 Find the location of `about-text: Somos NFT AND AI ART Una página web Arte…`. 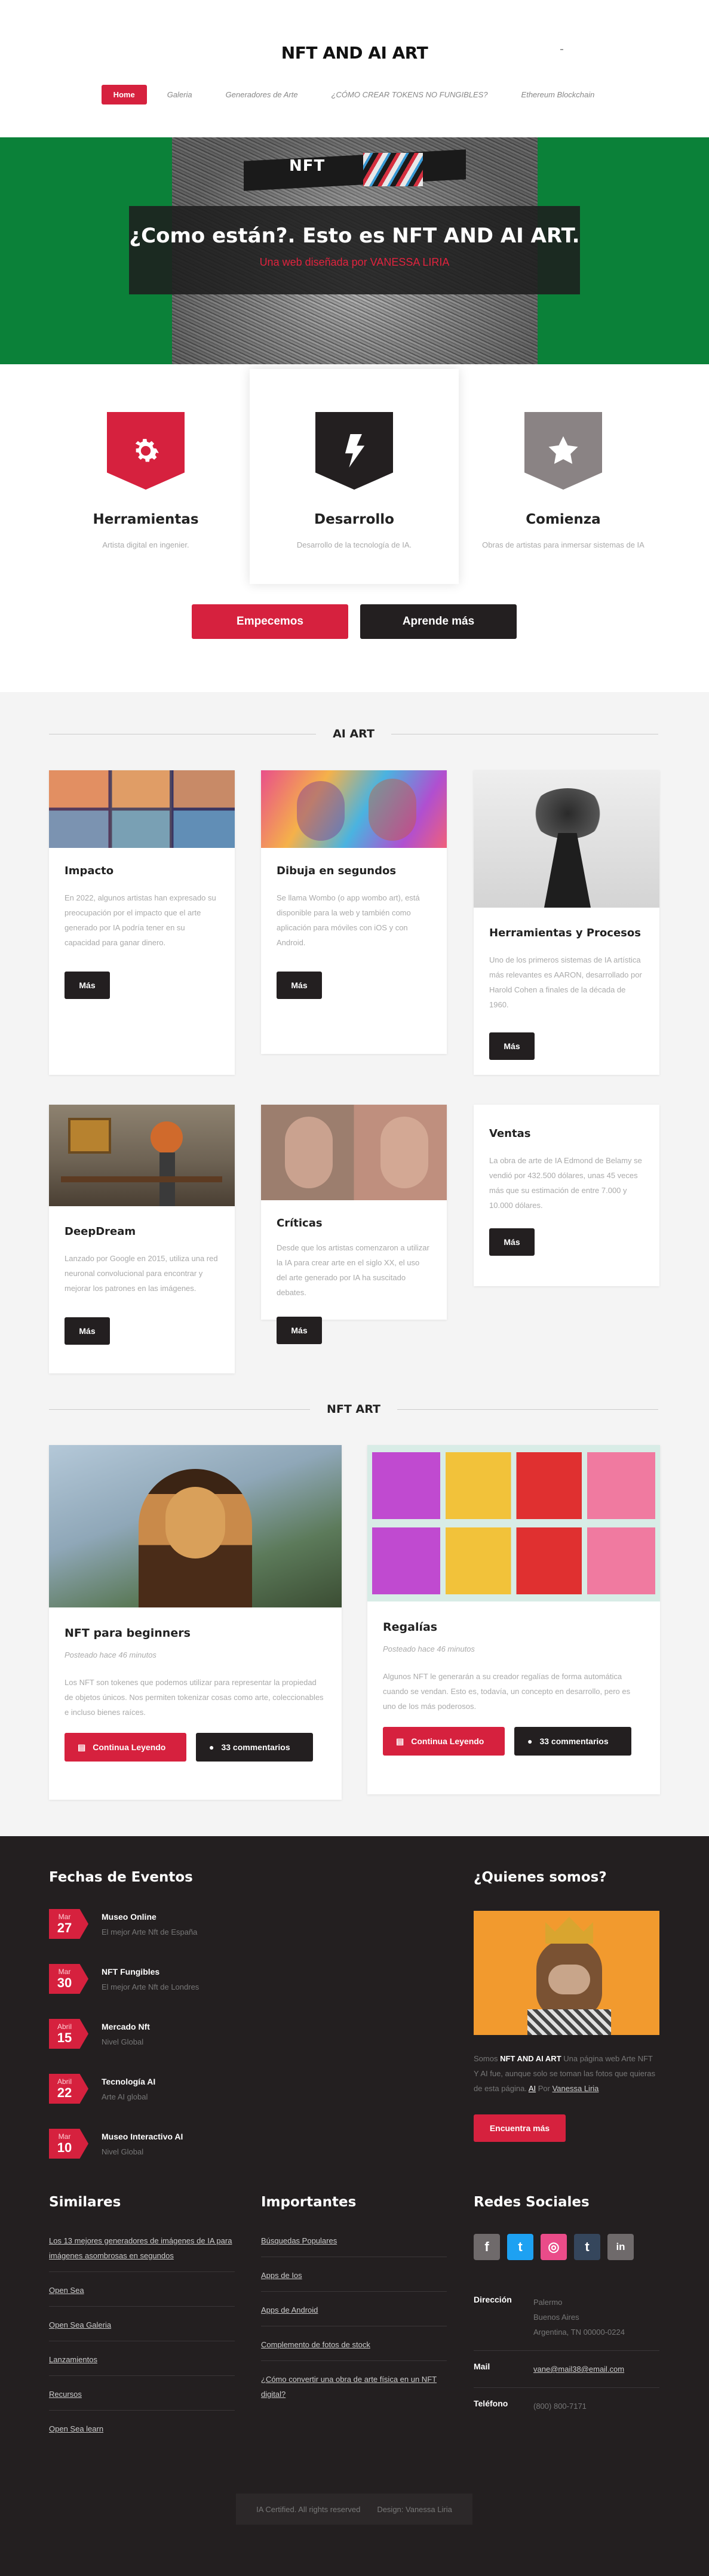

about-text: Somos NFT AND AI ART Una página web Arte… is located at coordinates (566, 2073).